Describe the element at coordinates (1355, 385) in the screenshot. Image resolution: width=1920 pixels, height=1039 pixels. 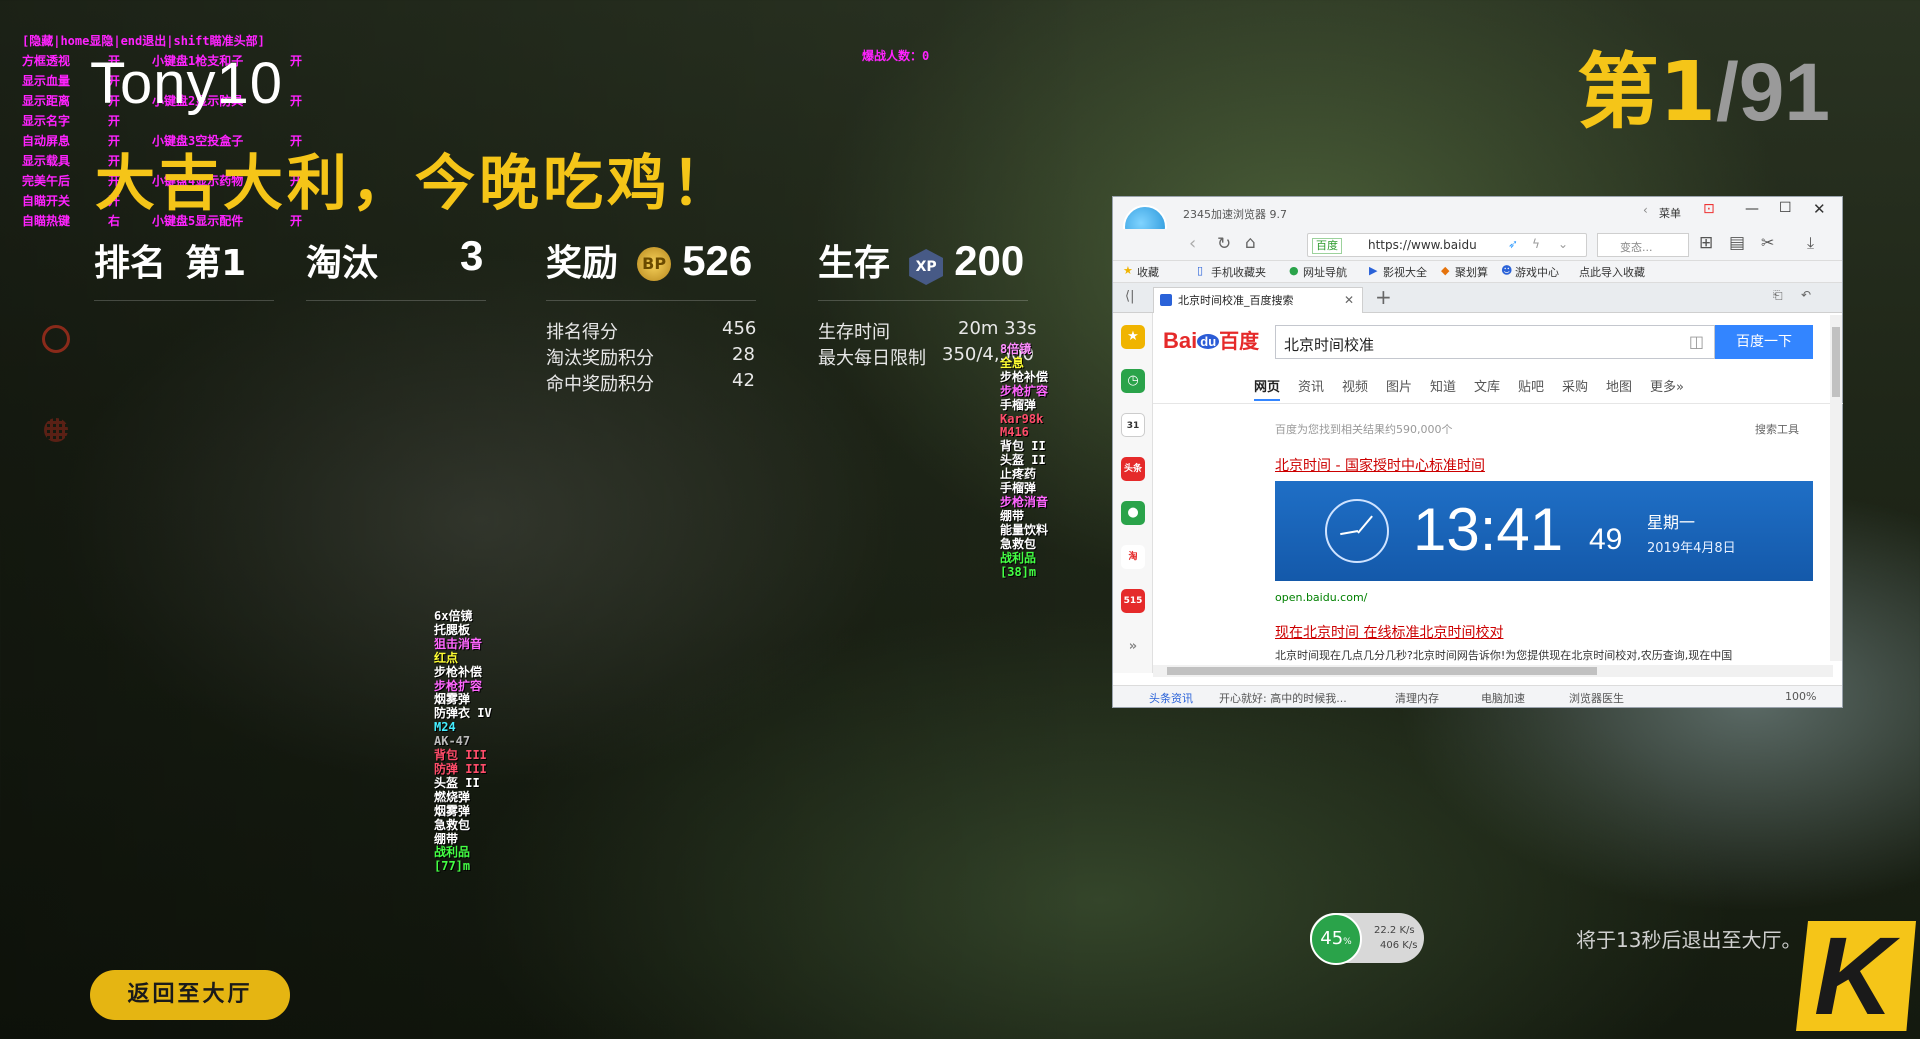
I see `baidu-nav-tab: 视频` at that location.